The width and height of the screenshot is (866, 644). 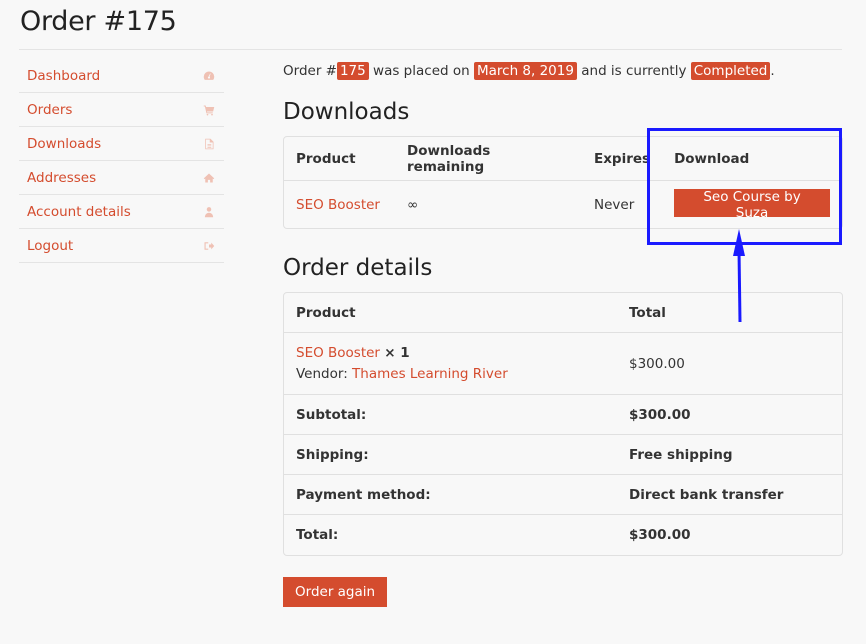 What do you see at coordinates (622, 159) in the screenshot?
I see `column-header-expires: Expires` at bounding box center [622, 159].